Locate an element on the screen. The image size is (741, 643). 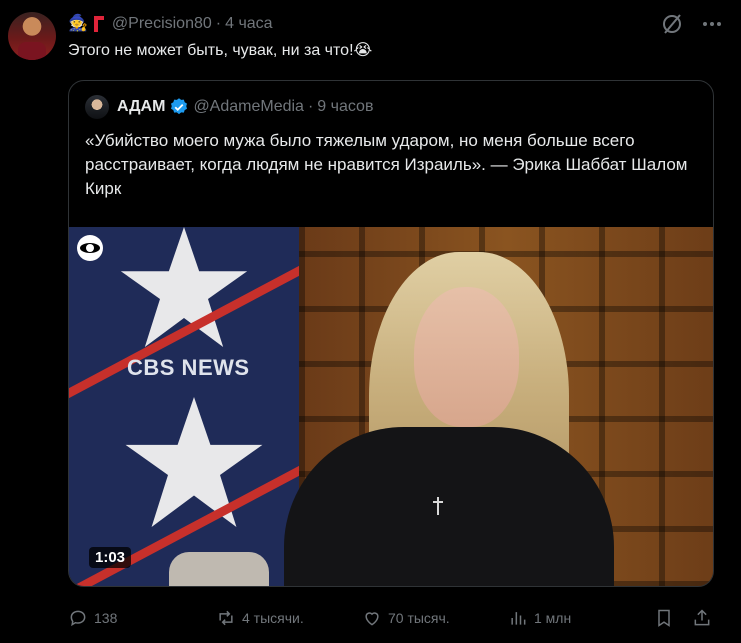
wizard-badge-icon: 🧙 is located at coordinates (78, 23).